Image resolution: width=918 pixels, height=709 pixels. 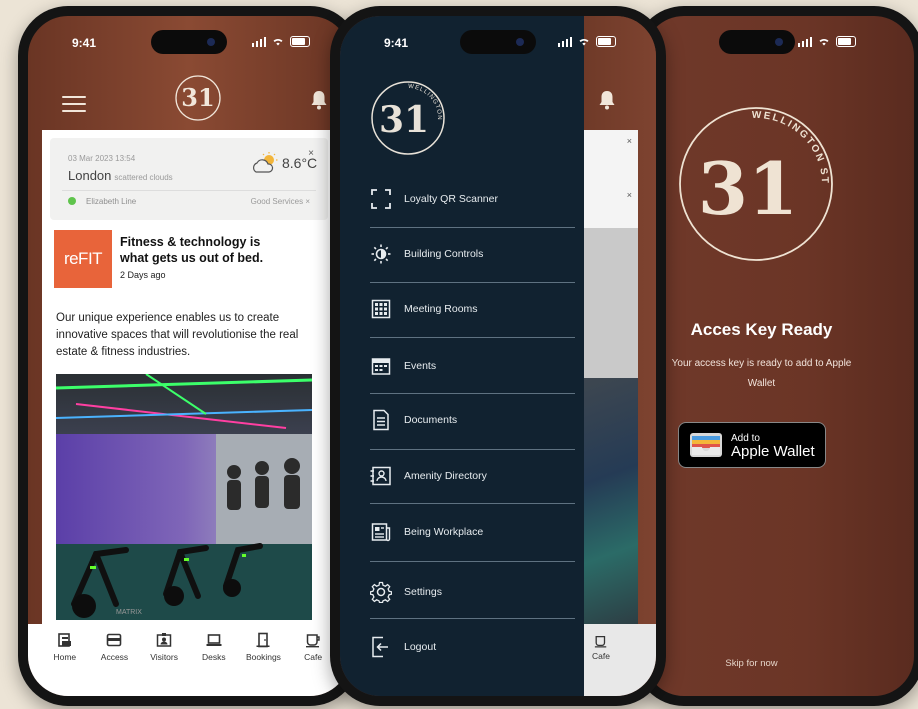 I want to click on news-icon, so click(x=381, y=532).